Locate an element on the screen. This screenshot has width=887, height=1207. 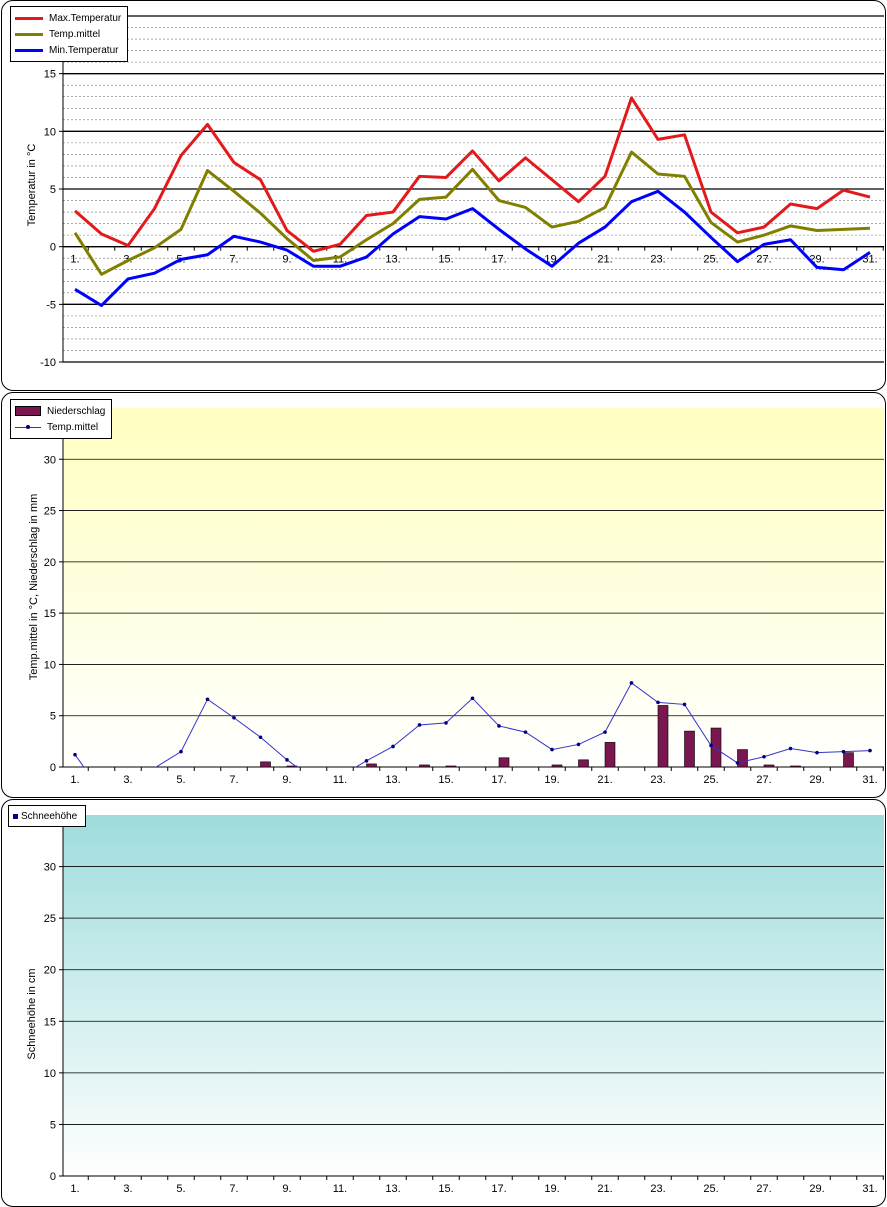
snow-y-axis-label: Schneehöhe in cm is located at coordinates (32, 1014).